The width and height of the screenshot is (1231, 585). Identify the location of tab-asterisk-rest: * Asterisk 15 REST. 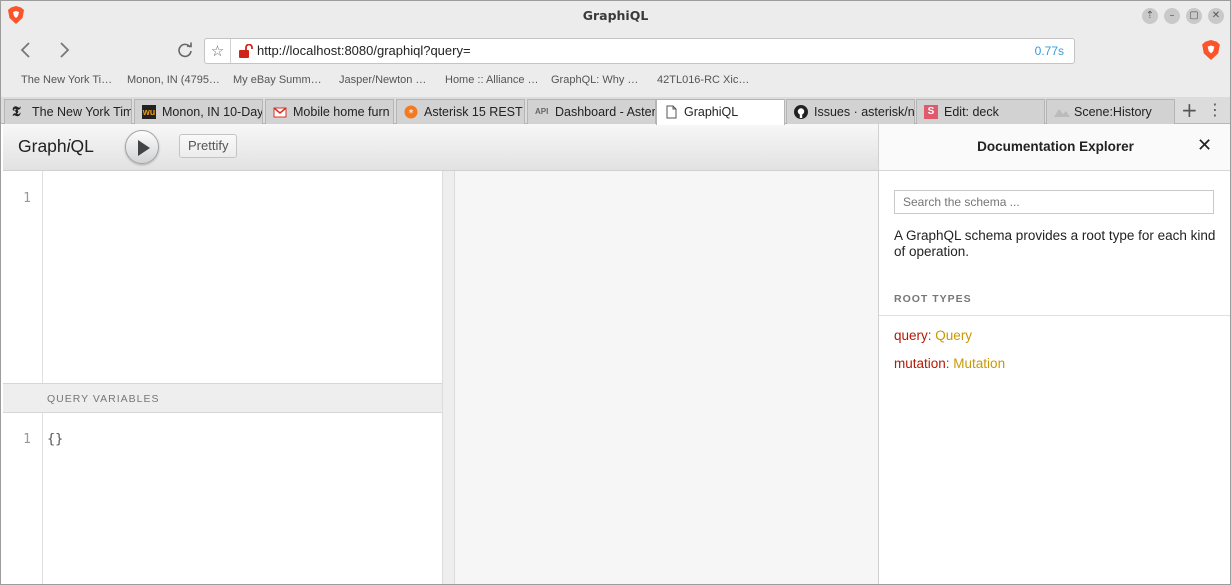
(460, 111).